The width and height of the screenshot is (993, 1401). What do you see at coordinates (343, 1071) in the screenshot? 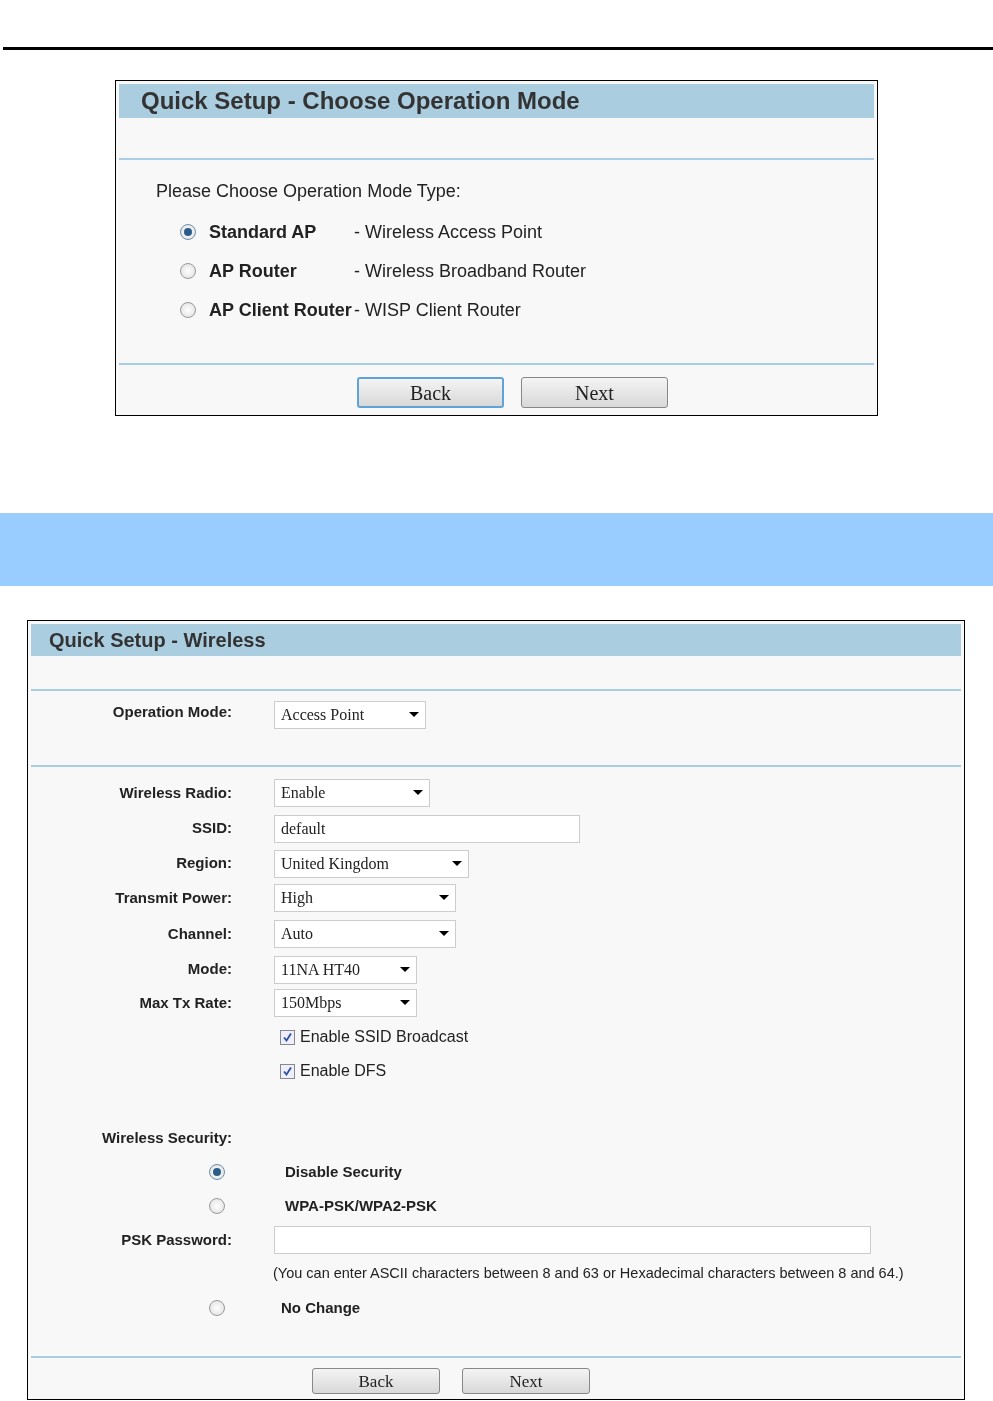
I see `checkbox-label: Enable DFS` at bounding box center [343, 1071].